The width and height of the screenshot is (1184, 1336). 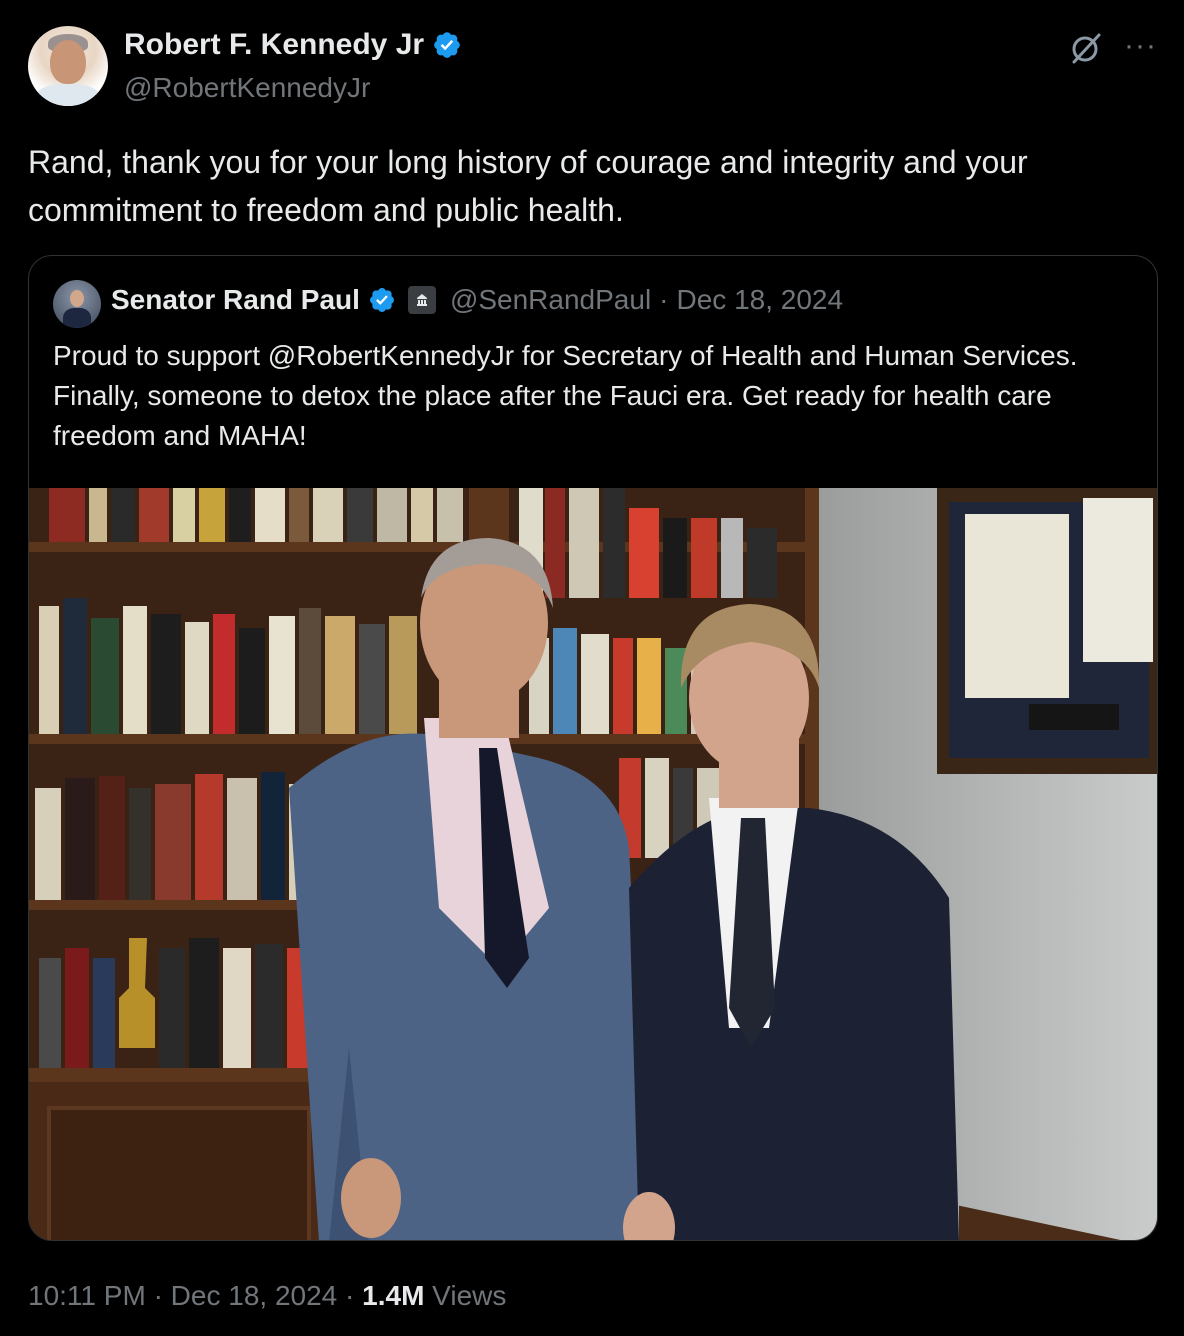 I want to click on grok-icon, so click(x=1086, y=48).